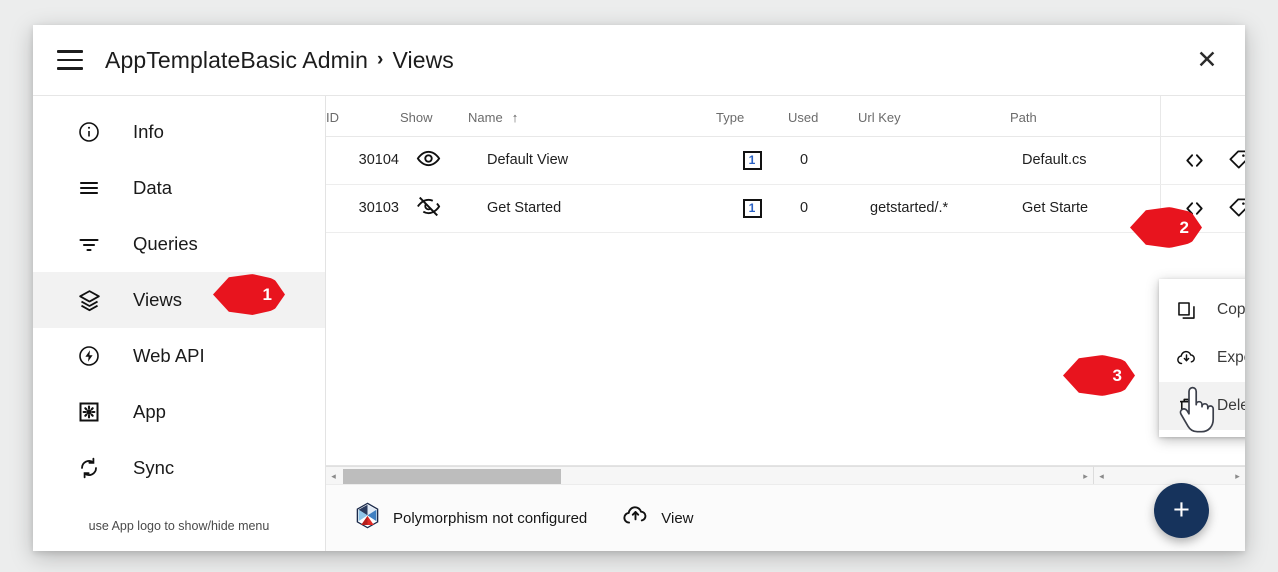 The image size is (1278, 572). I want to click on trash-icon, so click(1186, 406).